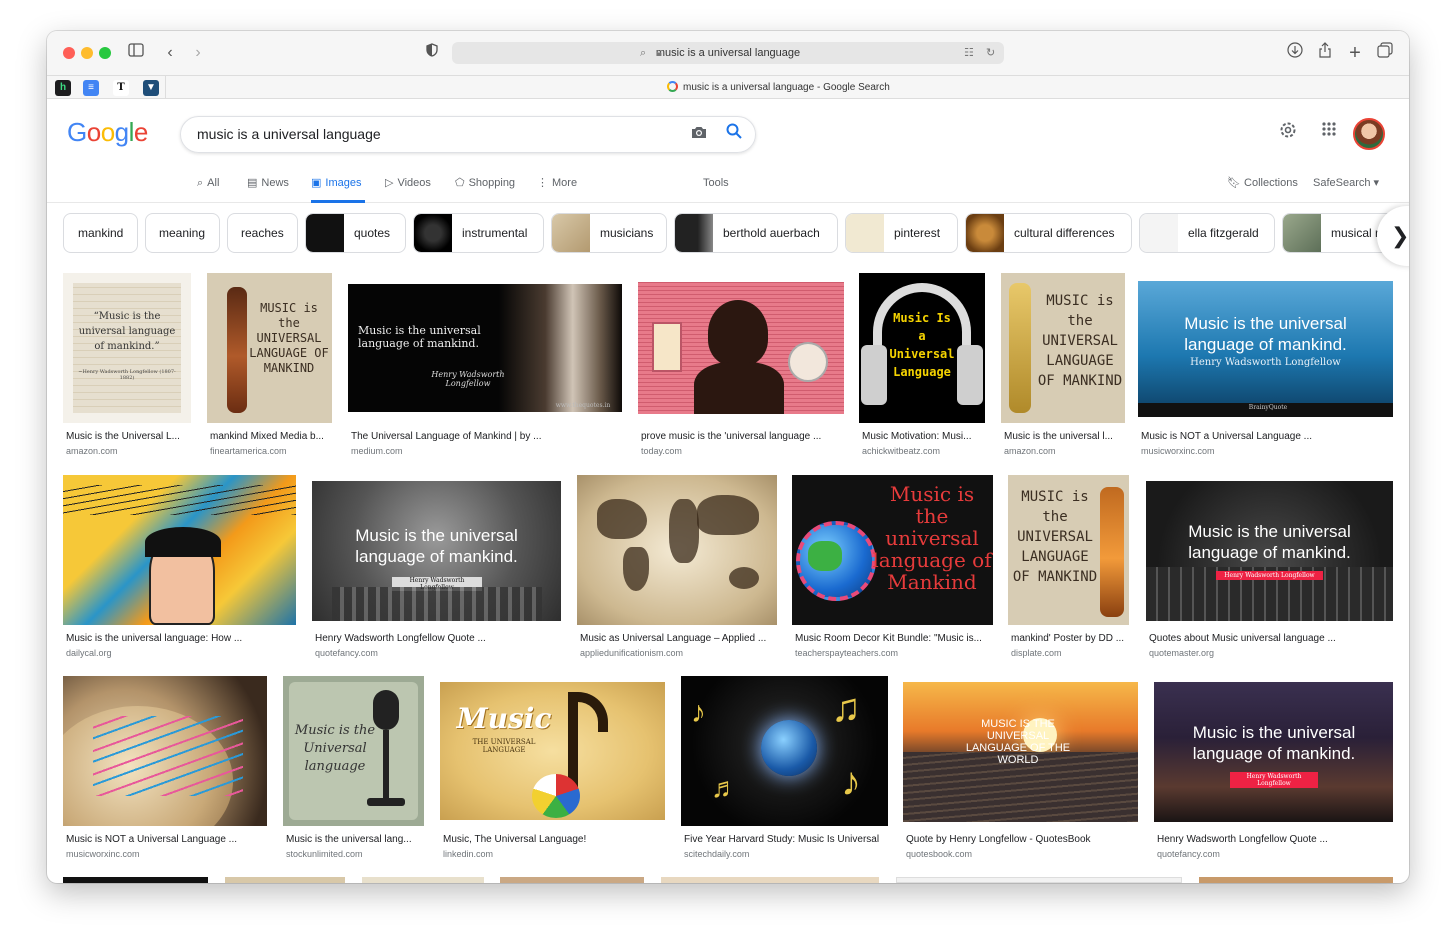 The width and height of the screenshot is (1456, 945). Describe the element at coordinates (1207, 233) in the screenshot. I see `chip-ella-fitzgerald: ella fitzgerald` at that location.